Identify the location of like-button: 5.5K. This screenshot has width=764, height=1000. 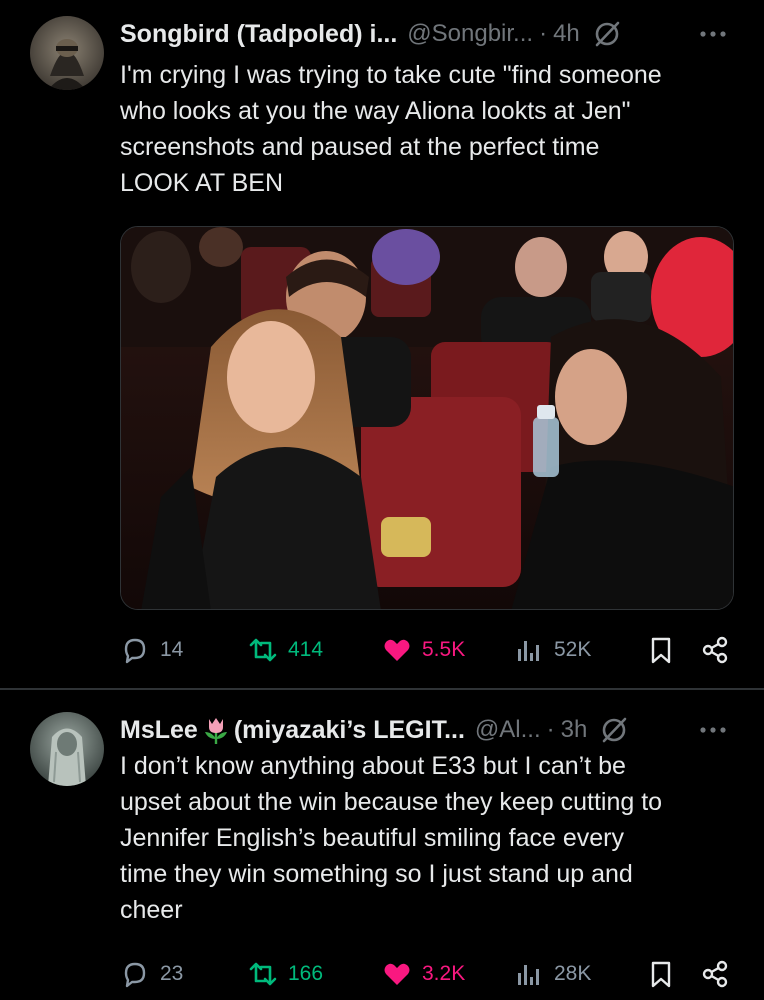
(423, 650).